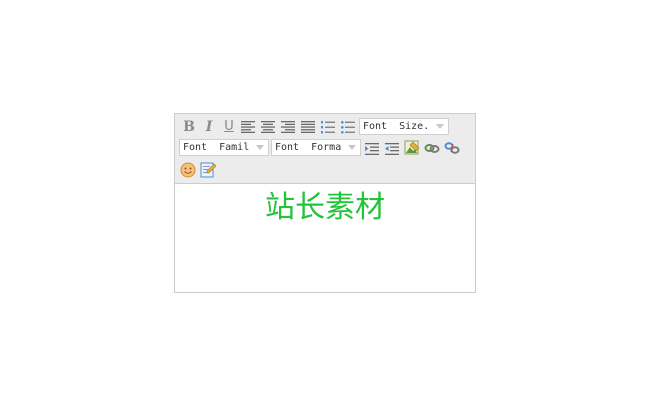 This screenshot has height=407, width=650. I want to click on indent-button, so click(392, 149).